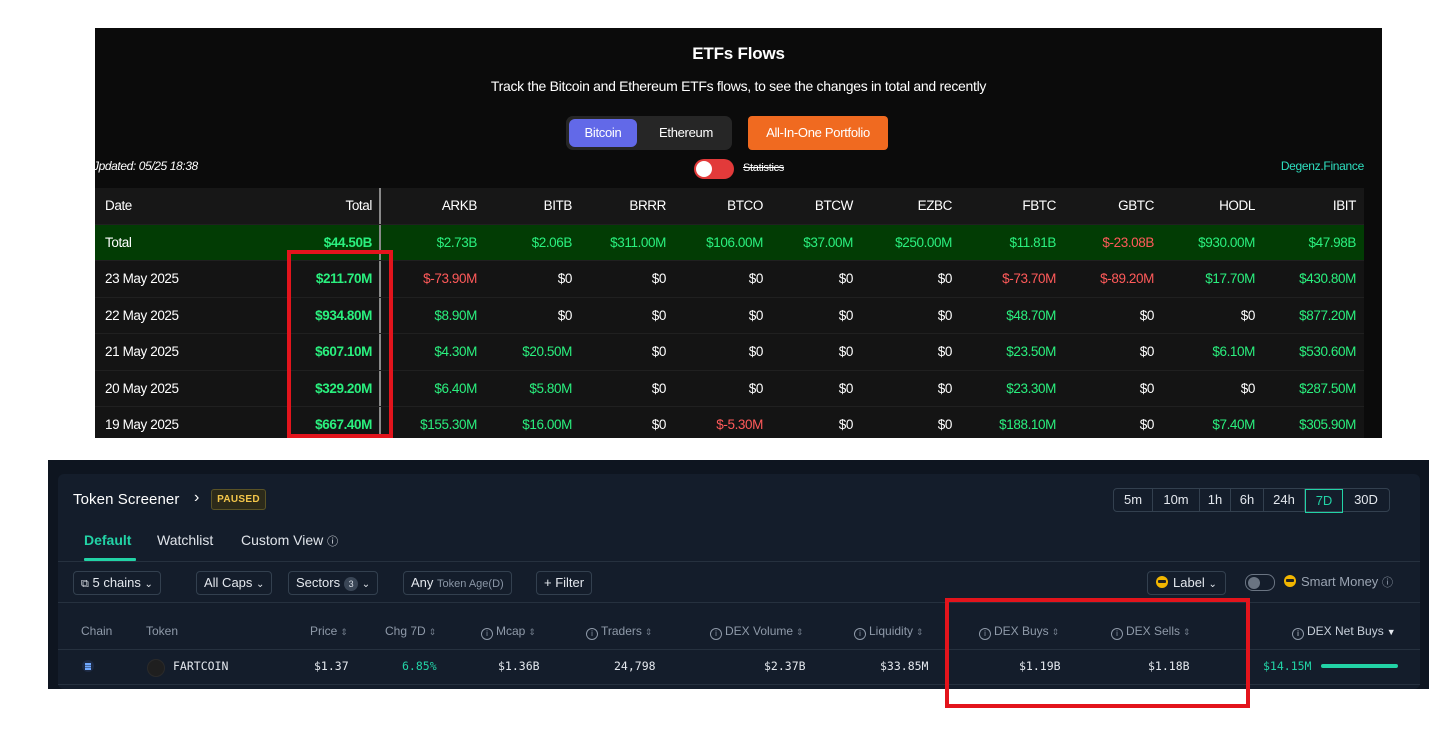 This screenshot has width=1456, height=747. Describe the element at coordinates (519, 666) in the screenshot. I see `mcap-value: $1.36B` at that location.